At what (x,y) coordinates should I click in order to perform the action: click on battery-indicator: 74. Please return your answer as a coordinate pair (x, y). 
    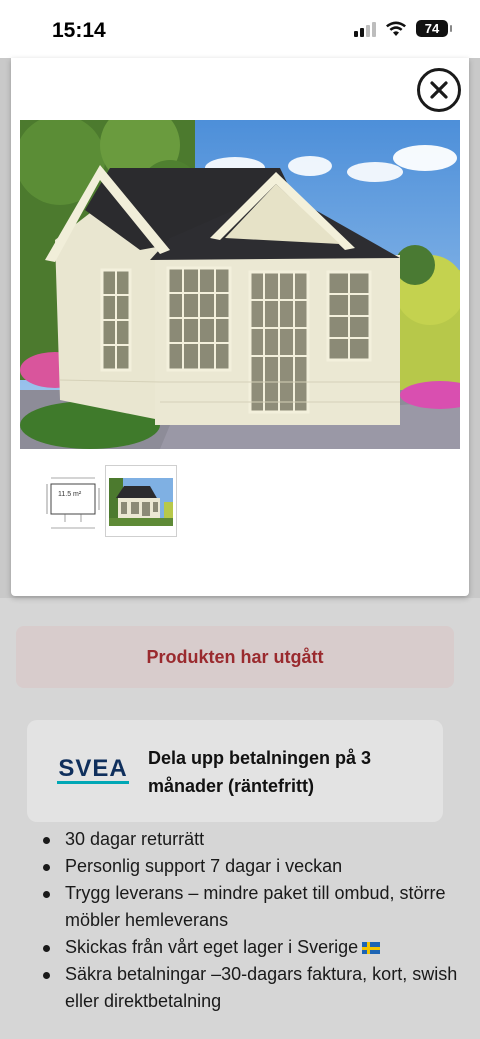
    Looking at the image, I should click on (434, 28).